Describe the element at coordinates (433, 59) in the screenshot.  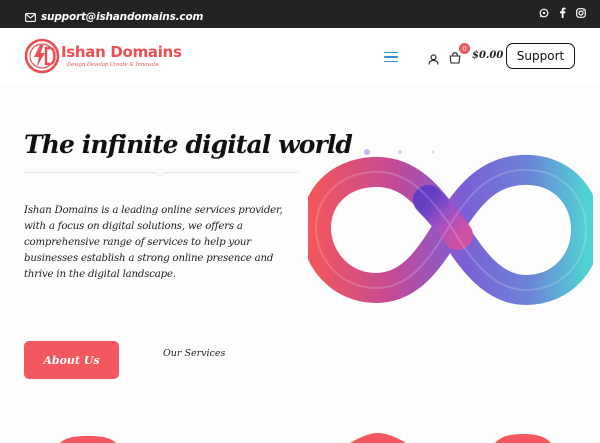
I see `user-account-icon` at that location.